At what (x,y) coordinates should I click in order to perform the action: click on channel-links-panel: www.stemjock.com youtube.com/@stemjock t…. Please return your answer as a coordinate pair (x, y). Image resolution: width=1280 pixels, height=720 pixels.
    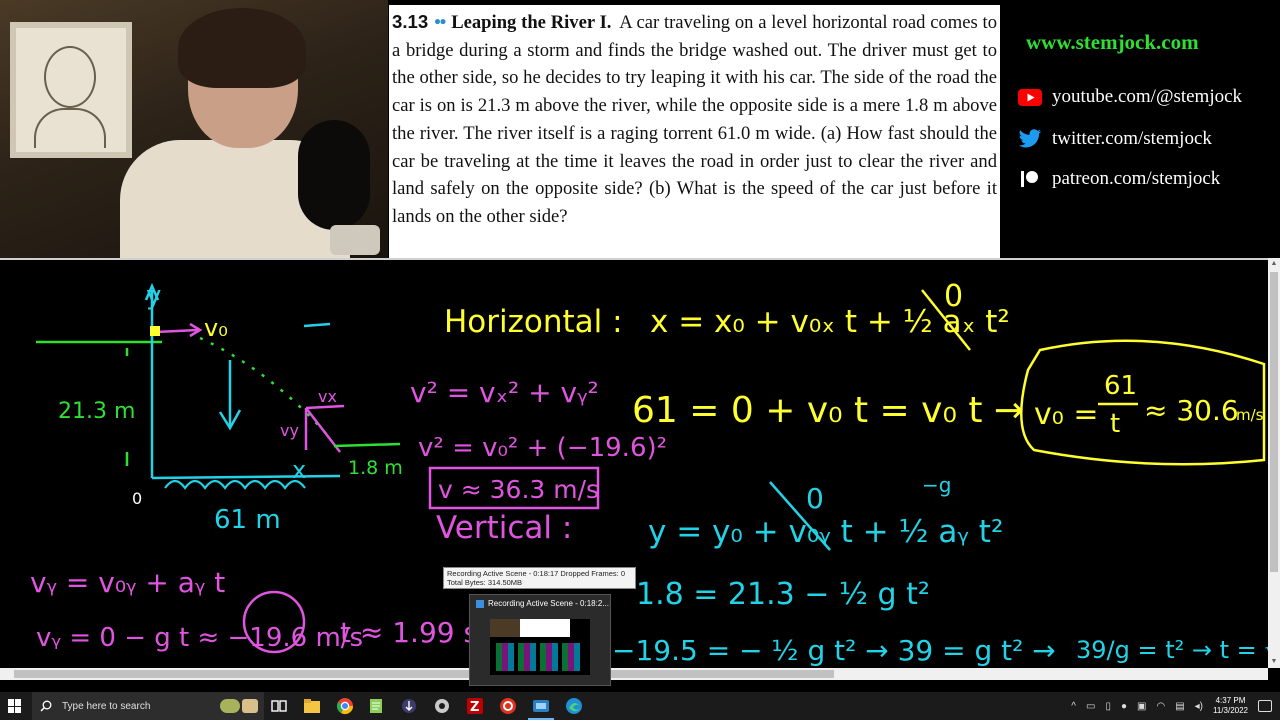
    Looking at the image, I should click on (1140, 129).